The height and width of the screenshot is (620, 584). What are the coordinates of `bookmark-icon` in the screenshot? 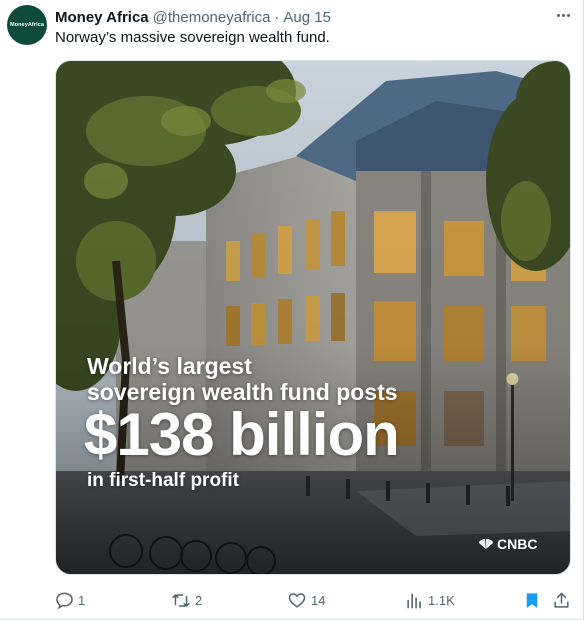 It's located at (532, 600).